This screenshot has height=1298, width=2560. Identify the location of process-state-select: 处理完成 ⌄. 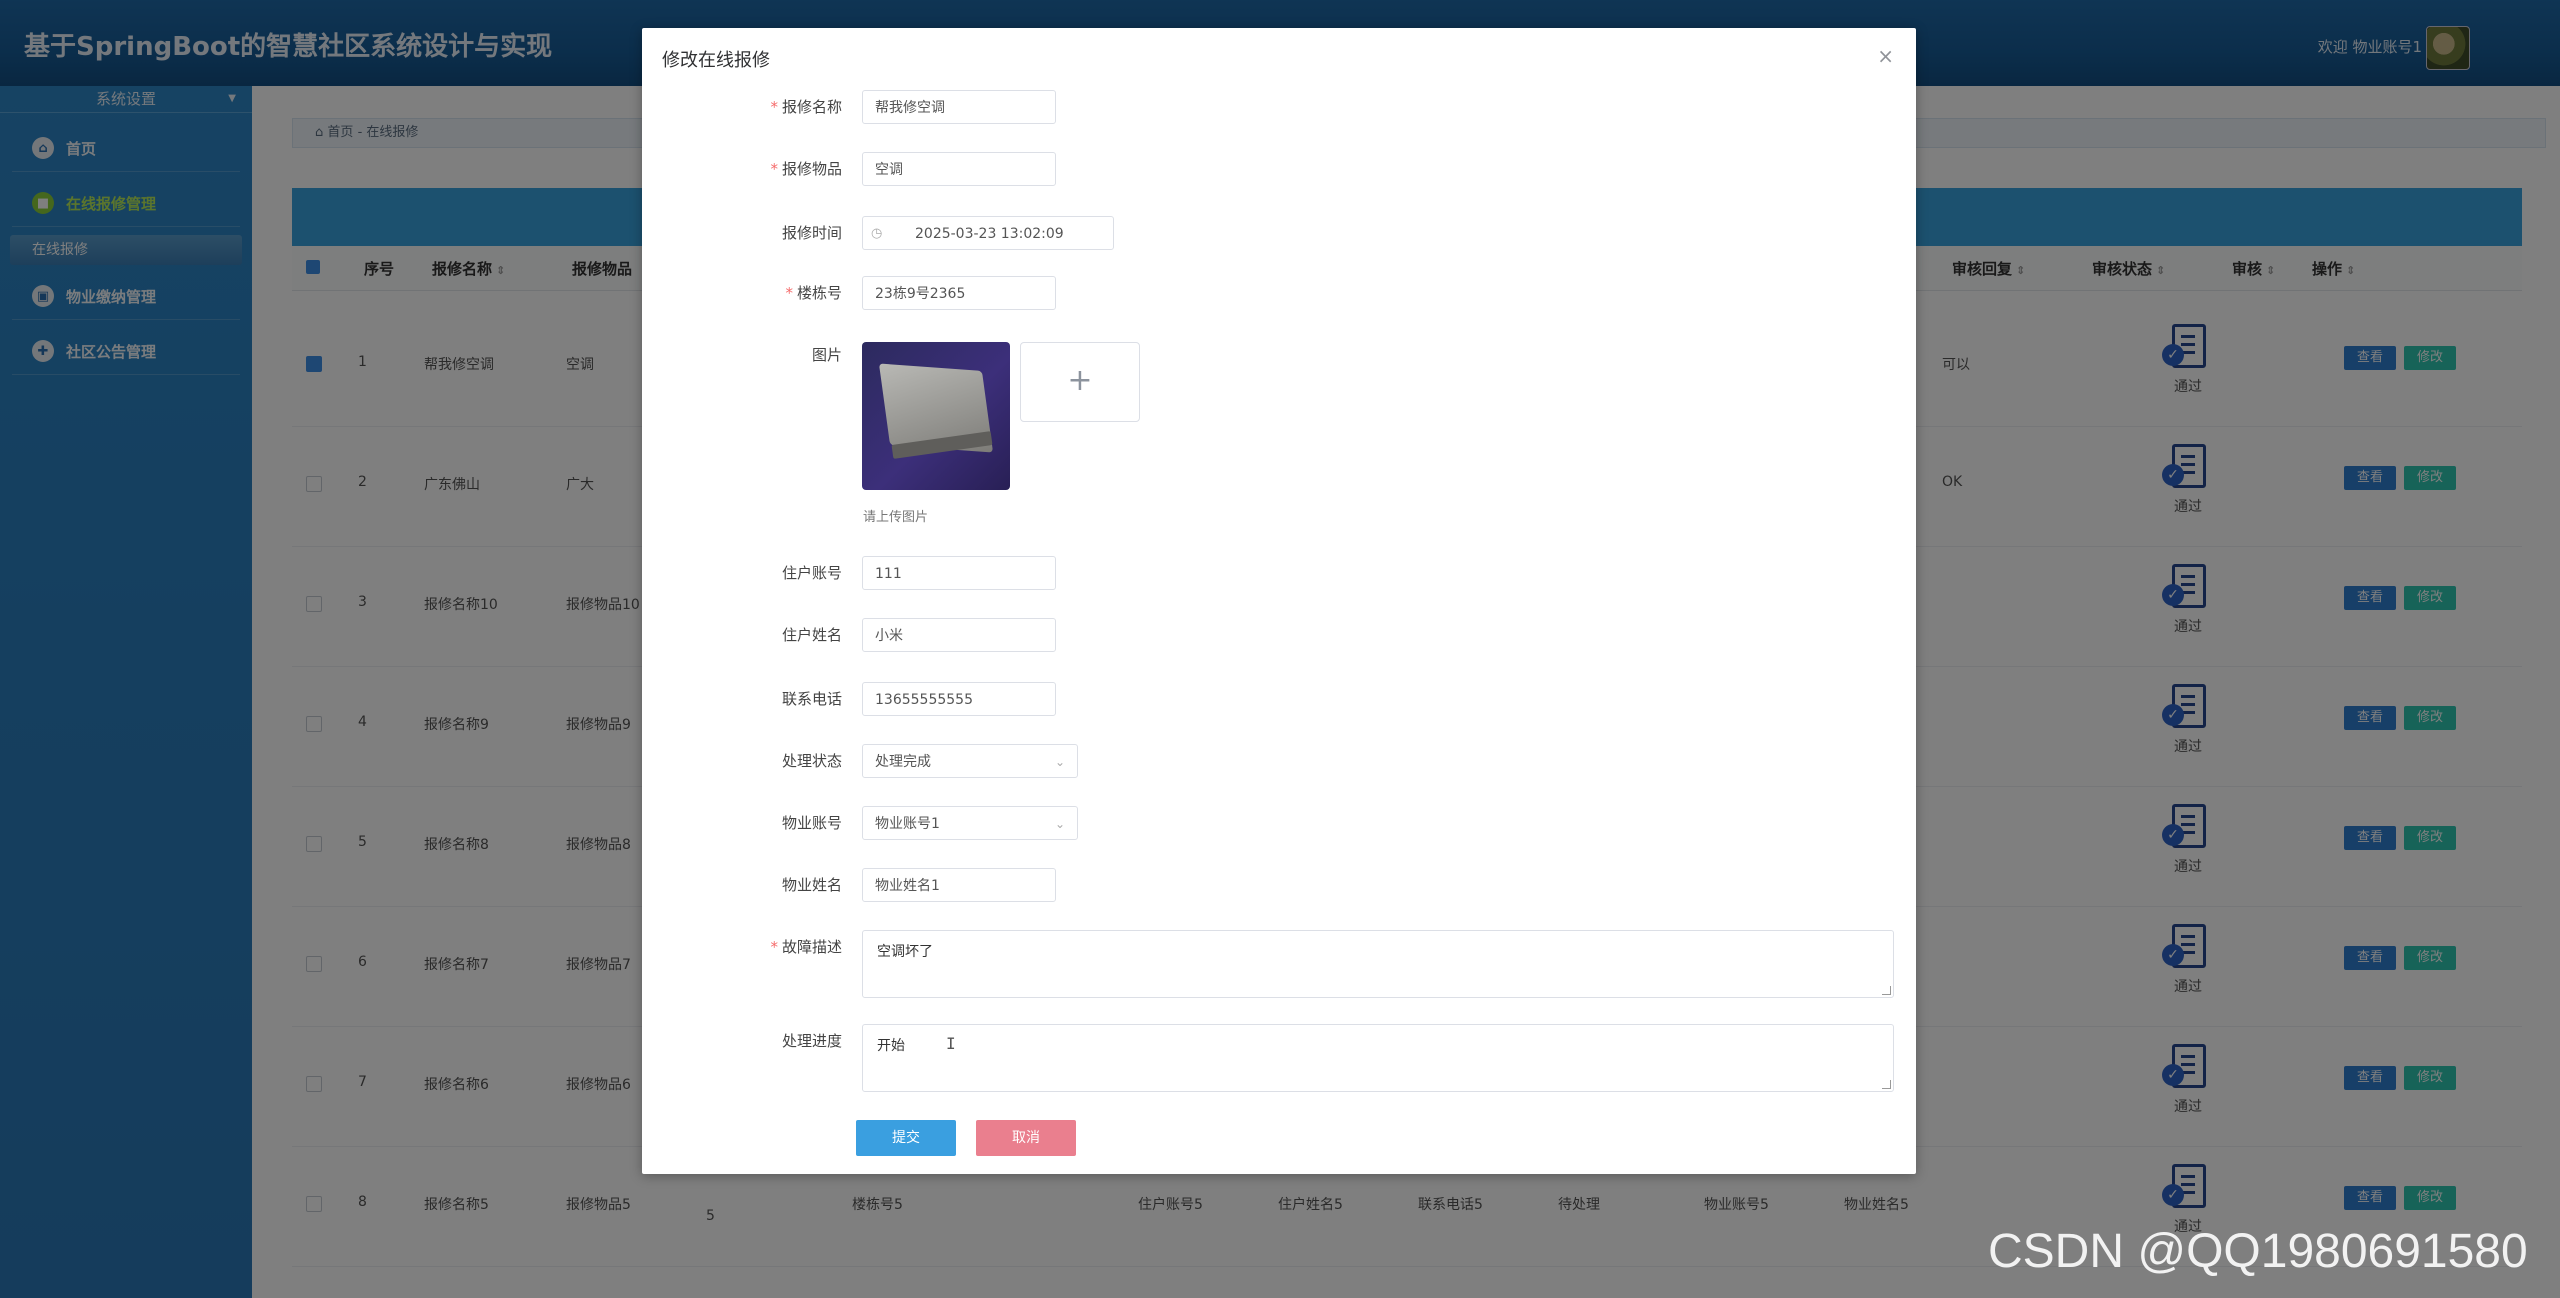
(970, 761).